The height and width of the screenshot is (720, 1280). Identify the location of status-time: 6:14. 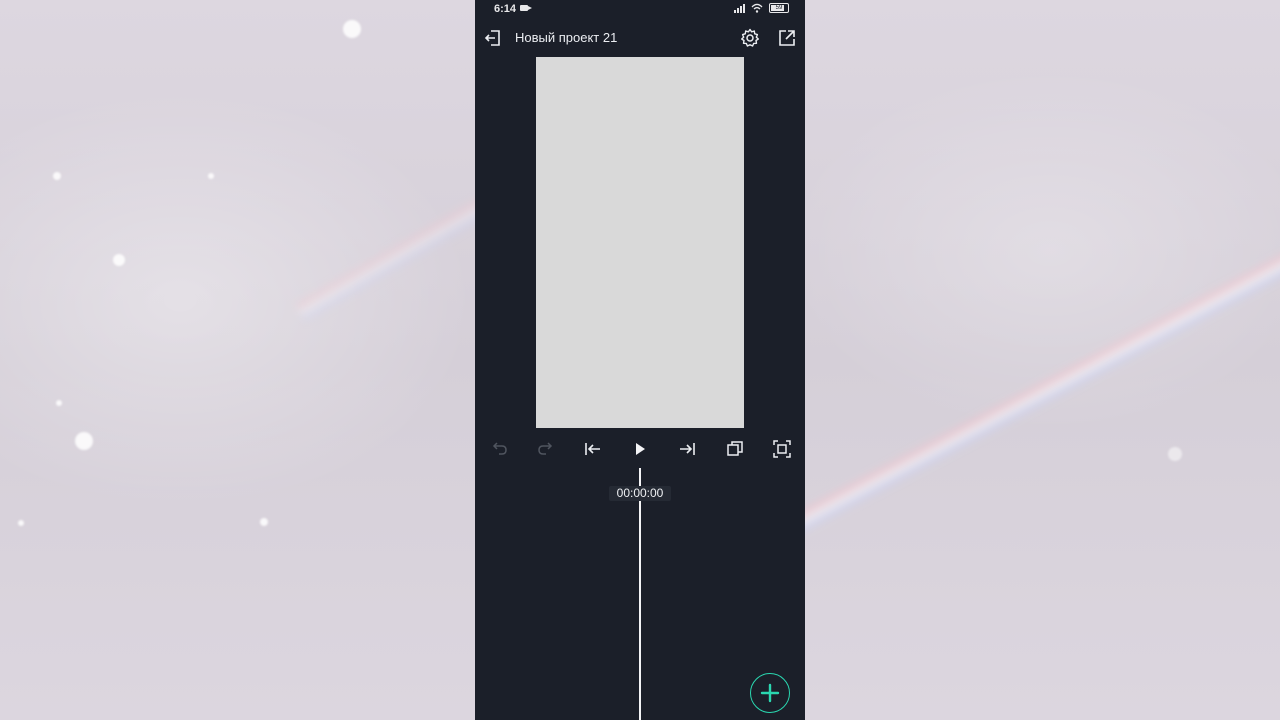
(505, 9).